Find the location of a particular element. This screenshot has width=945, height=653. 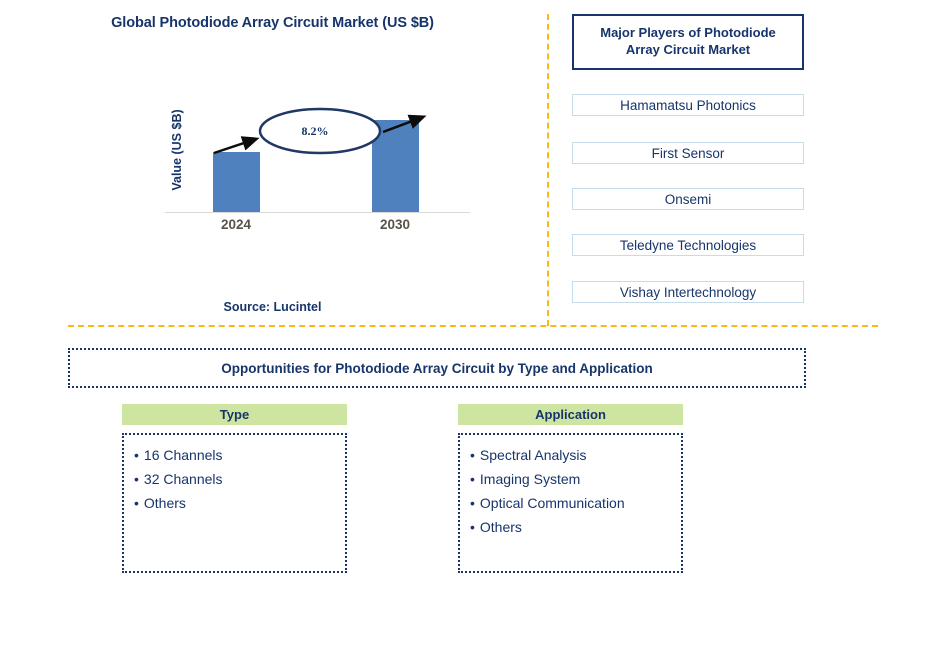

horizontal-divider is located at coordinates (473, 326).